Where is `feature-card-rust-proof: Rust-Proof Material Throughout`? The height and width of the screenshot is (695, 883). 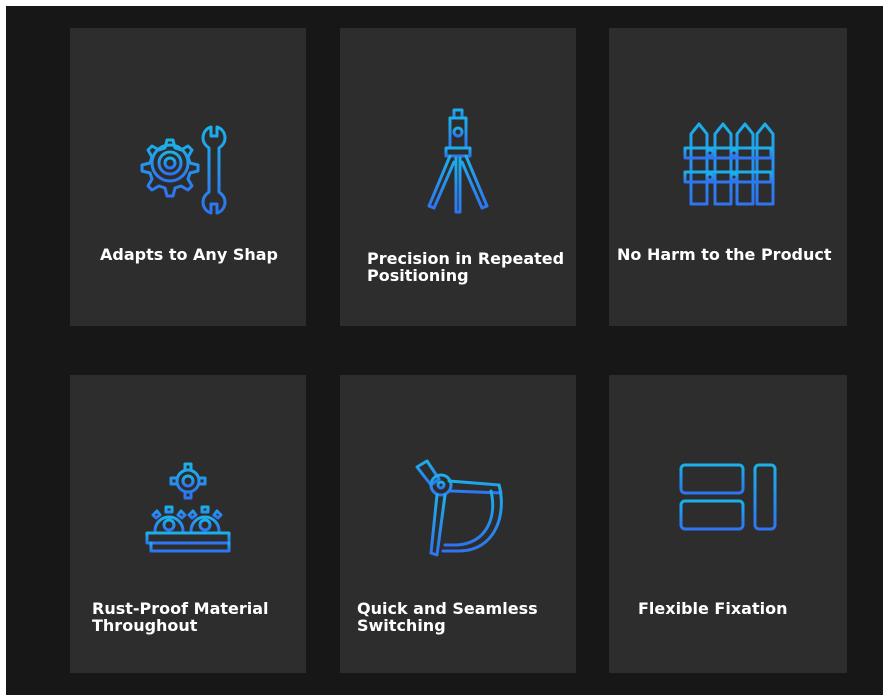 feature-card-rust-proof: Rust-Proof Material Throughout is located at coordinates (188, 524).